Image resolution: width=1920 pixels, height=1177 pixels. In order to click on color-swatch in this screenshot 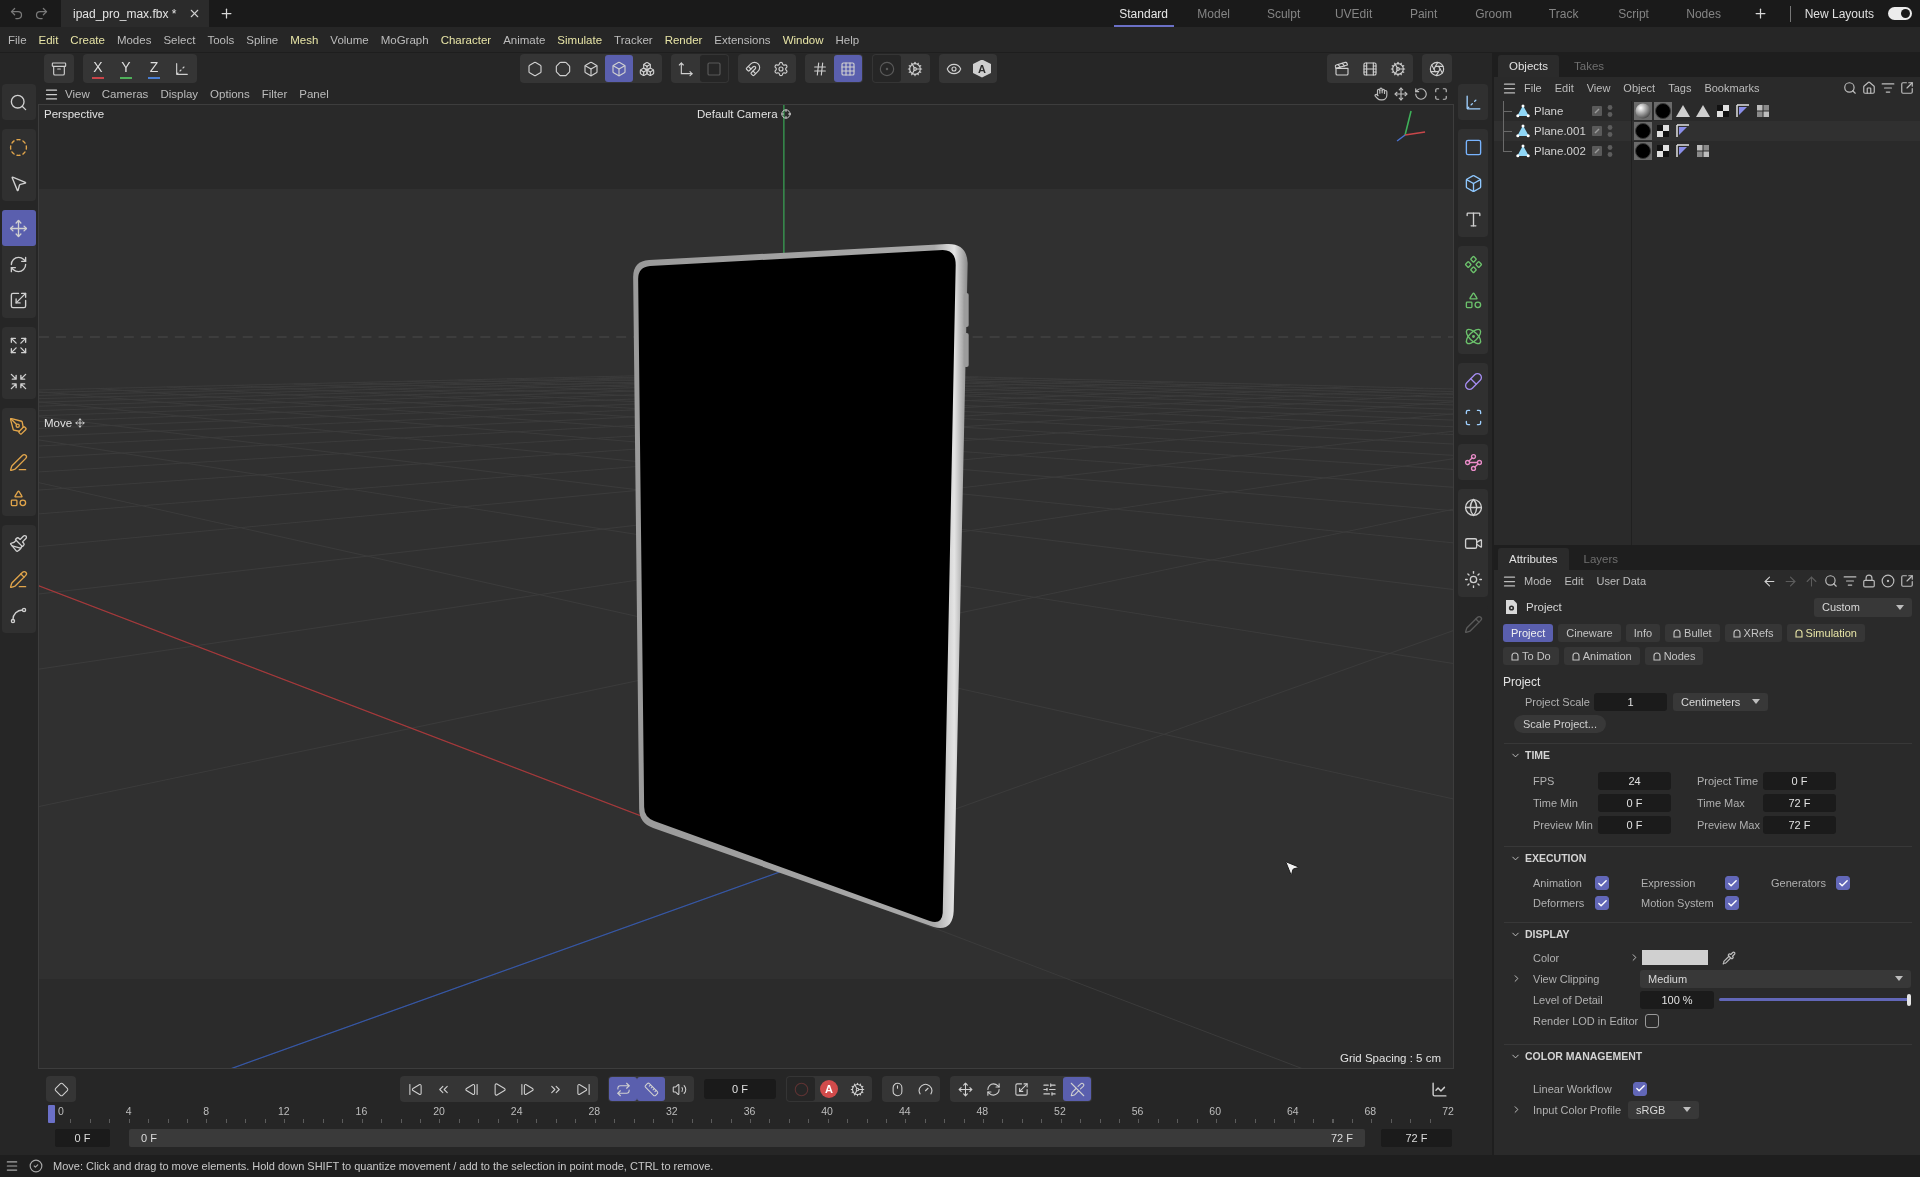, I will do `click(1675, 957)`.